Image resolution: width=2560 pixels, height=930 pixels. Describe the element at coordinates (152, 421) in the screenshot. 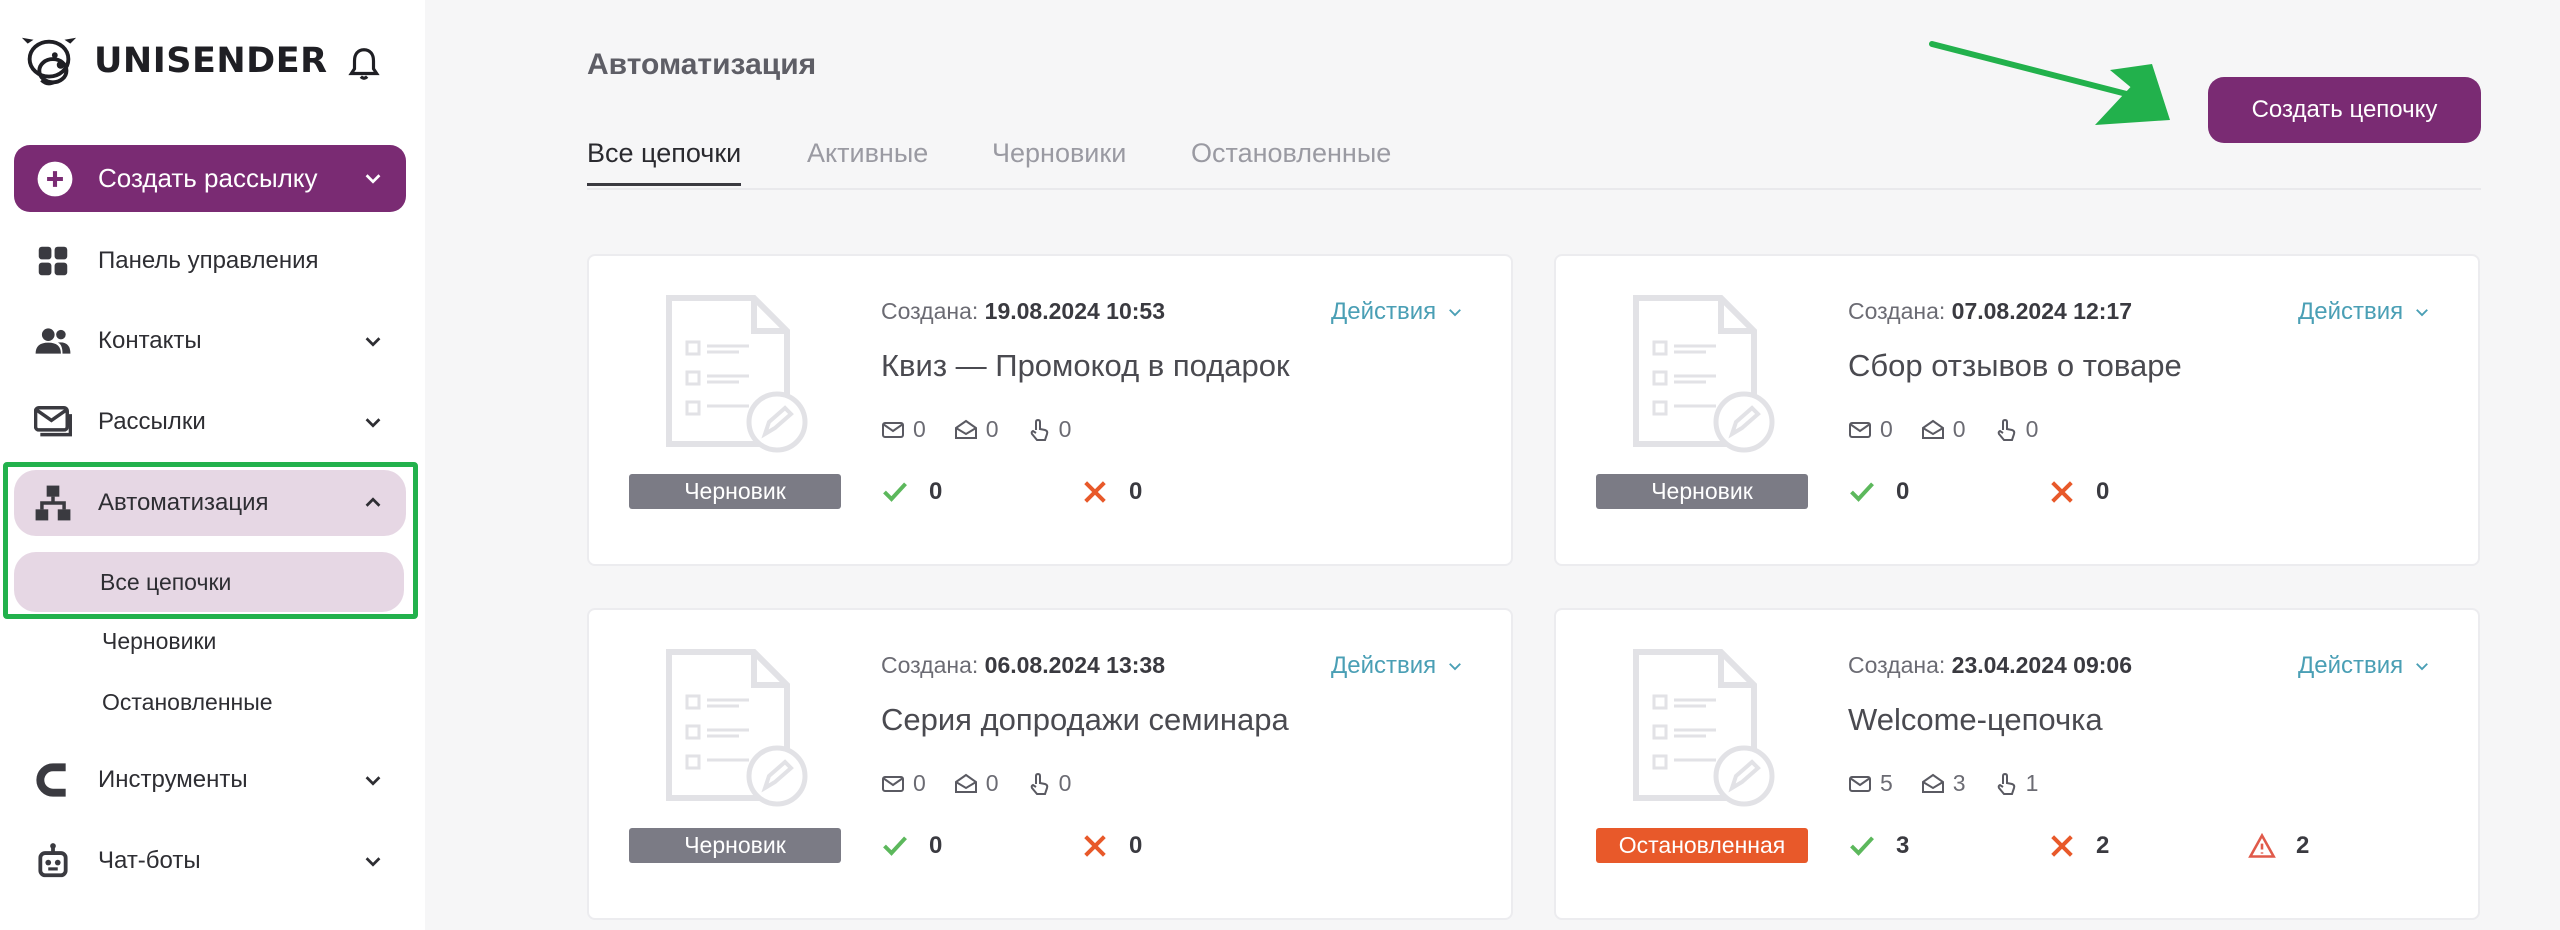

I see `sidebar-item-label: Рассылки` at that location.